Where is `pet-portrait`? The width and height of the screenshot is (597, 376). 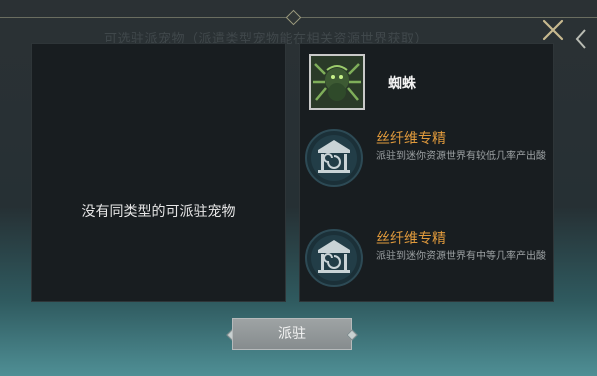
pet-portrait is located at coordinates (337, 82).